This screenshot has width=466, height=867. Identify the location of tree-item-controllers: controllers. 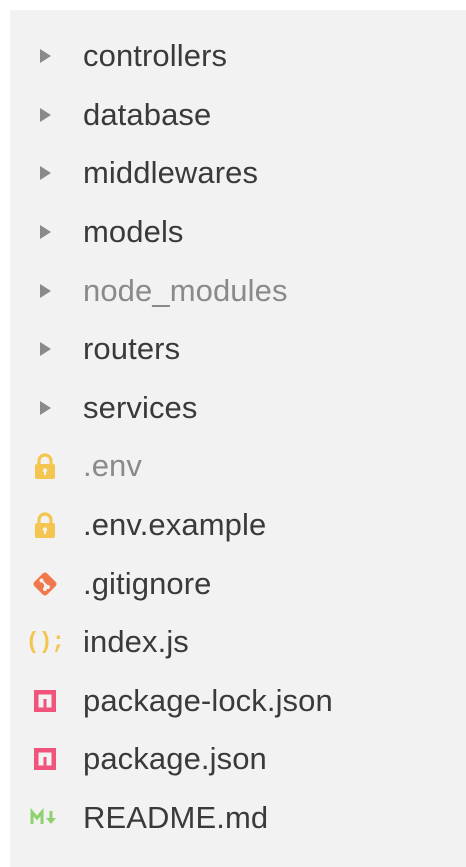
(238, 56).